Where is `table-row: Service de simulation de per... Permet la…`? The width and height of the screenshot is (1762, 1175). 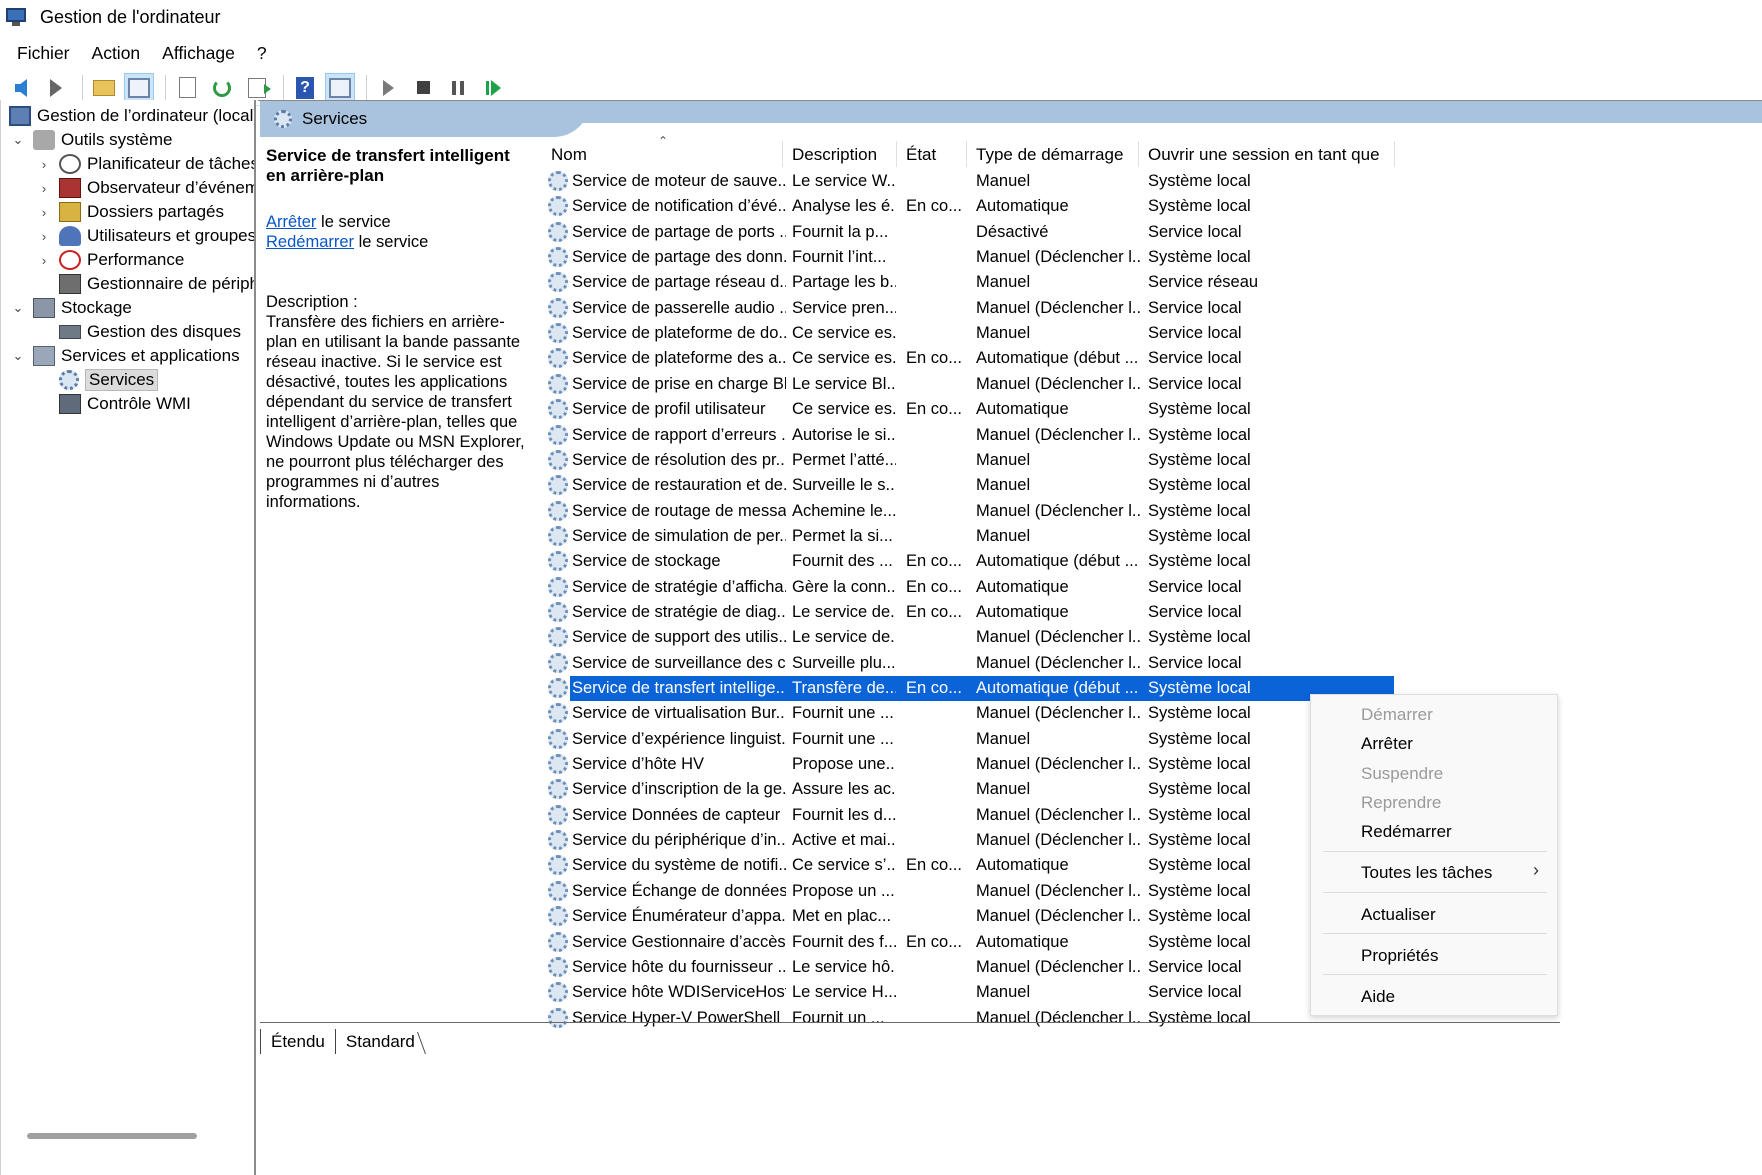
table-row: Service de simulation de per... Permet la… is located at coordinates (970, 536).